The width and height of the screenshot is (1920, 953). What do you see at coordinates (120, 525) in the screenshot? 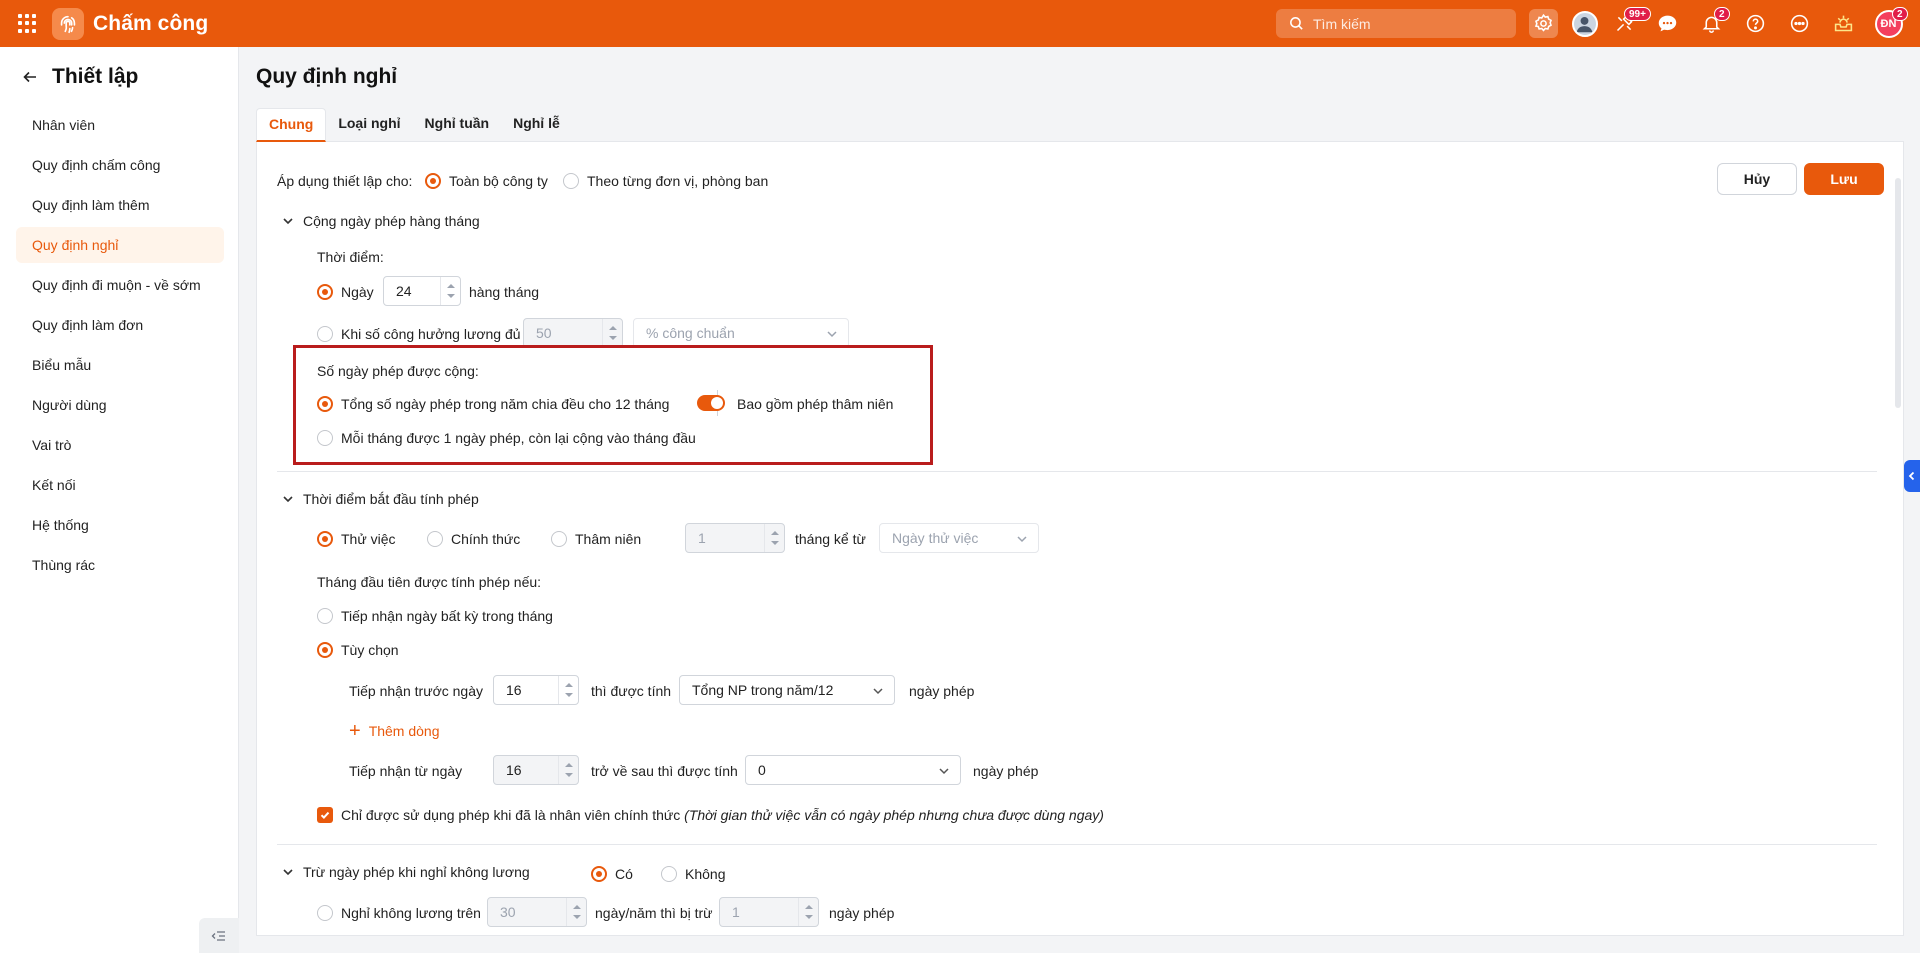
I see `sidebar-item-he-thong: Hệ thống` at bounding box center [120, 525].